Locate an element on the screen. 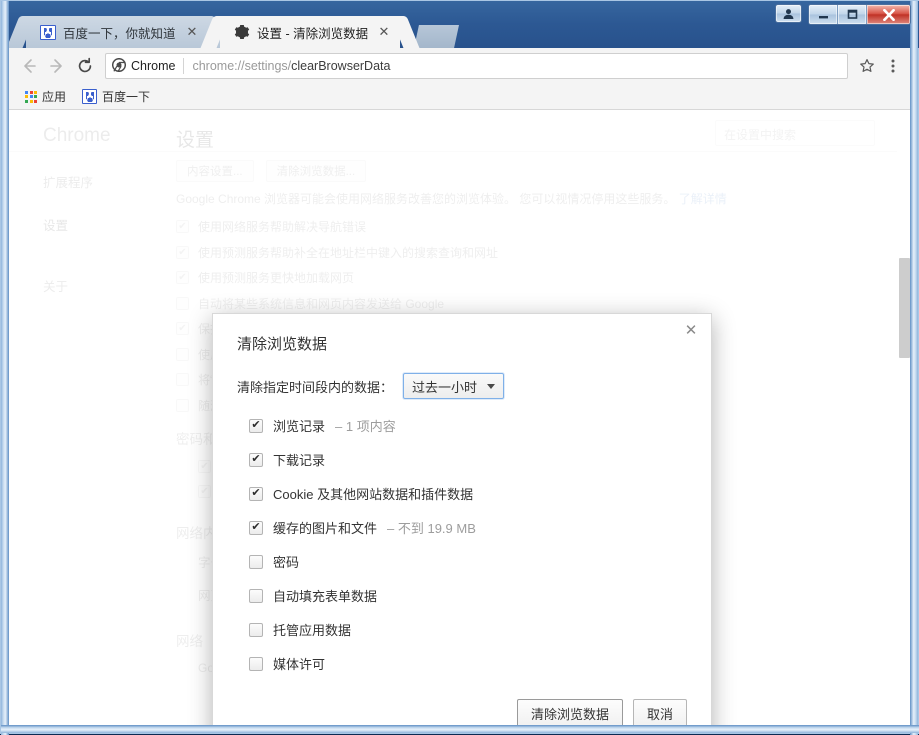 The width and height of the screenshot is (919, 735). window-button-group is located at coordinates (859, 14).